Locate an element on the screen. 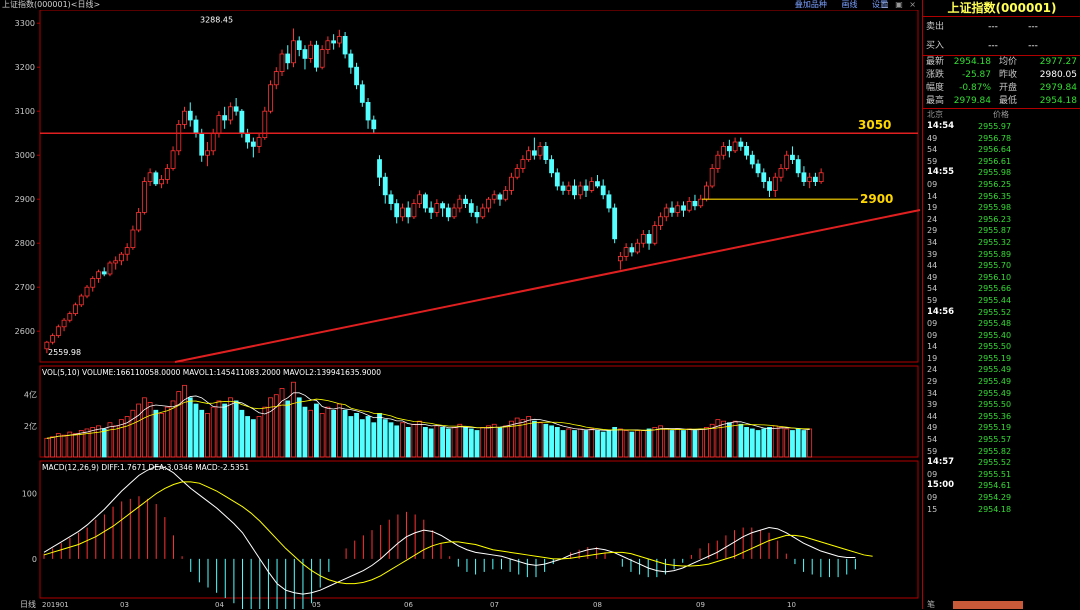  tick-price: 2955.89 is located at coordinates (995, 254).